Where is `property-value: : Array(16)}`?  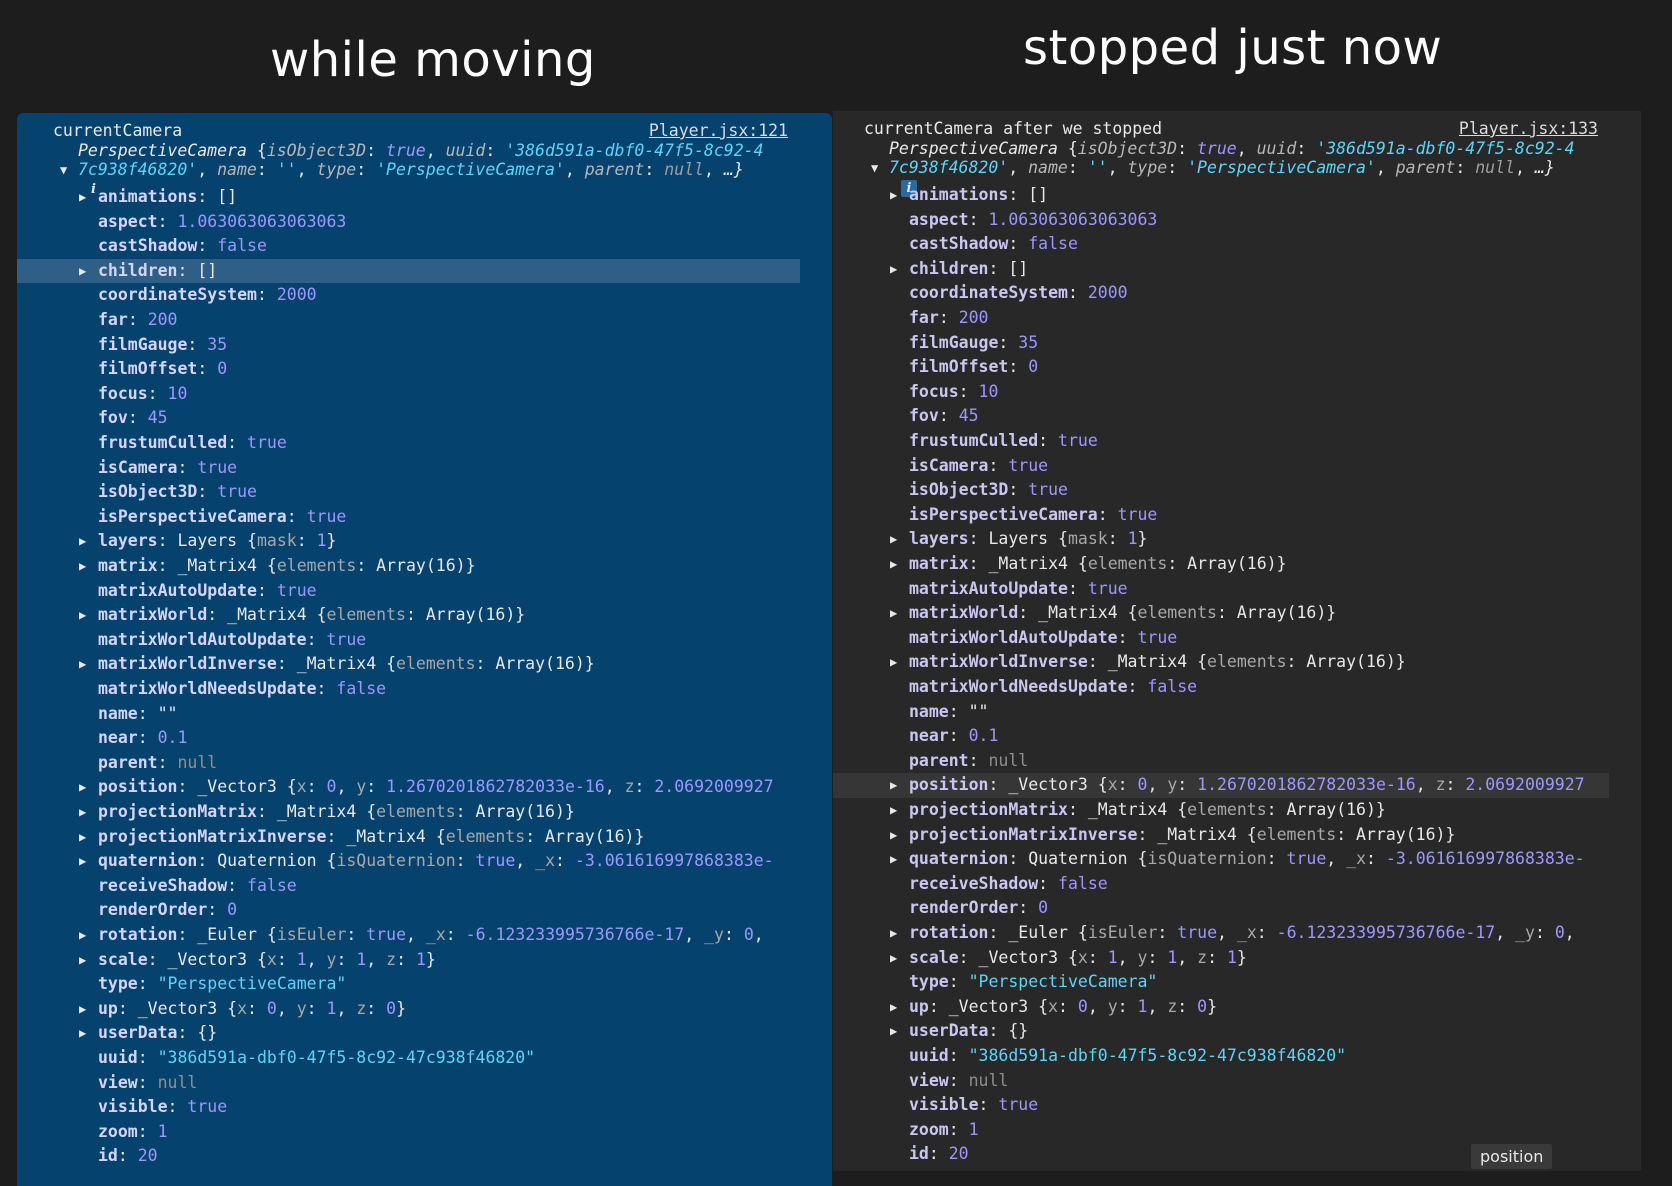 property-value: : Array(16)} is located at coordinates (515, 811).